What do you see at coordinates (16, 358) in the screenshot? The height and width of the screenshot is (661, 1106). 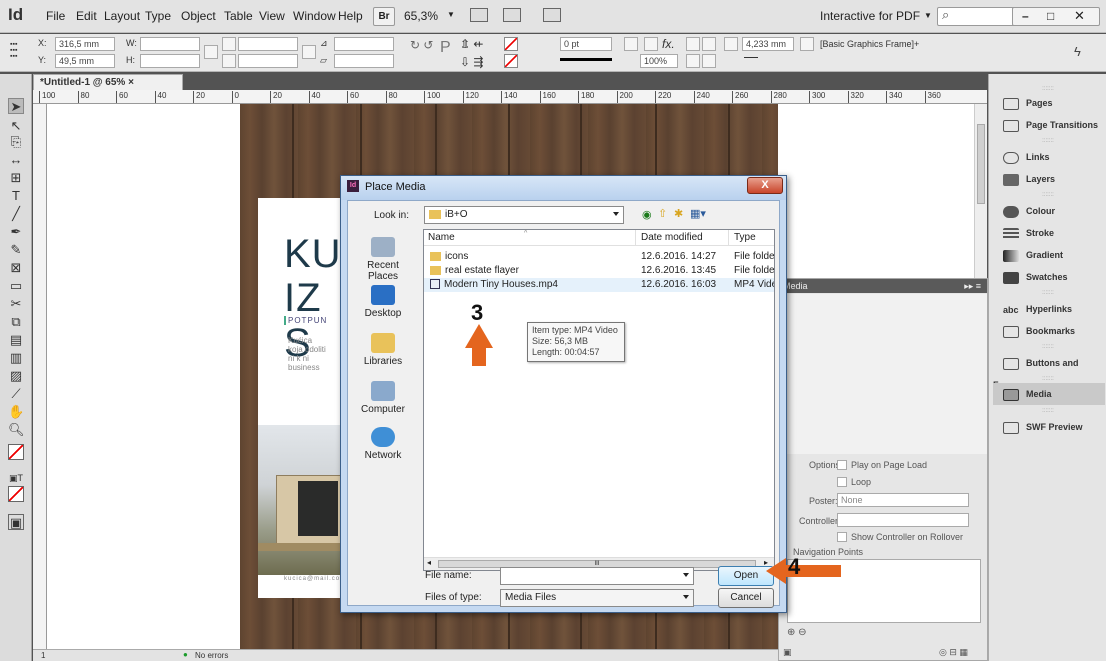 I see `gradient-feather-icon: ▥` at bounding box center [16, 358].